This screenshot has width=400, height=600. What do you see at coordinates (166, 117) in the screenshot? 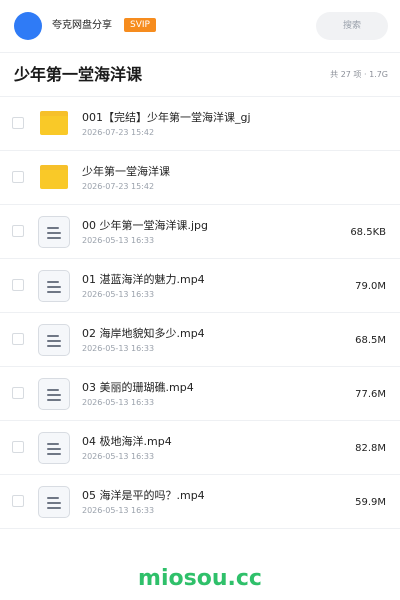
I see `item-name: 001【完结】少年第一堂海洋课_gj` at bounding box center [166, 117].